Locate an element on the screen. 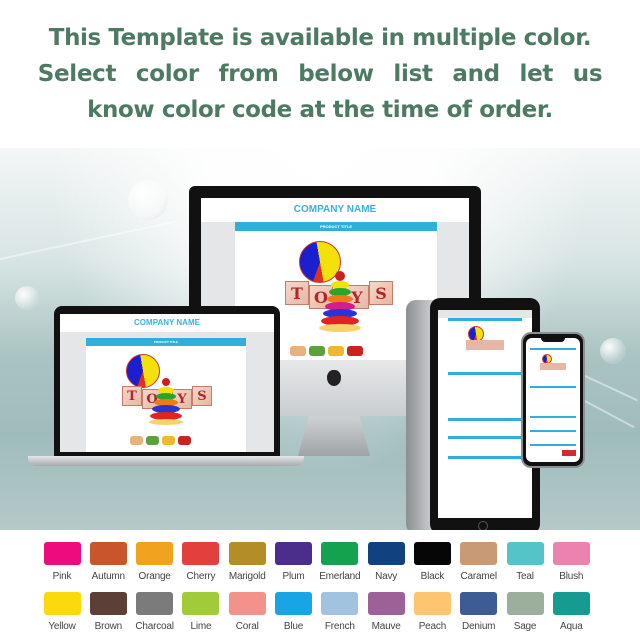 The width and height of the screenshot is (640, 640). color-swatch-orange: Orange is located at coordinates (155, 562).